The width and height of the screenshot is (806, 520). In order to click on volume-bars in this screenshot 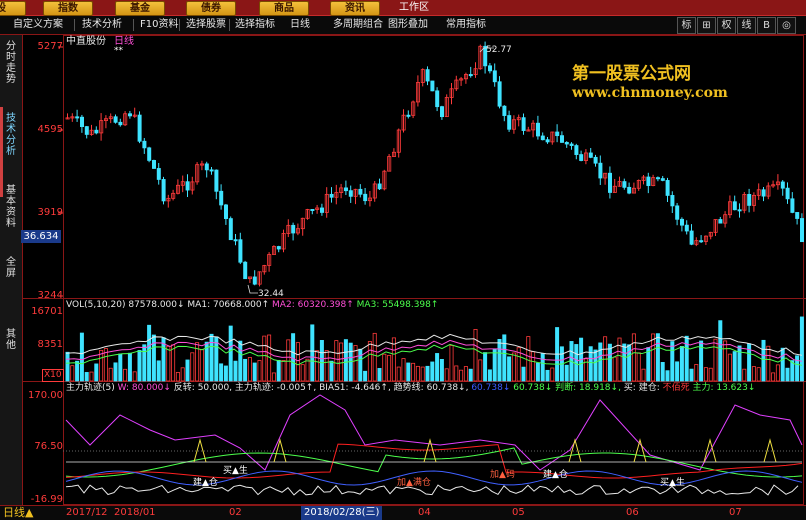, I will do `click(434, 349)`.